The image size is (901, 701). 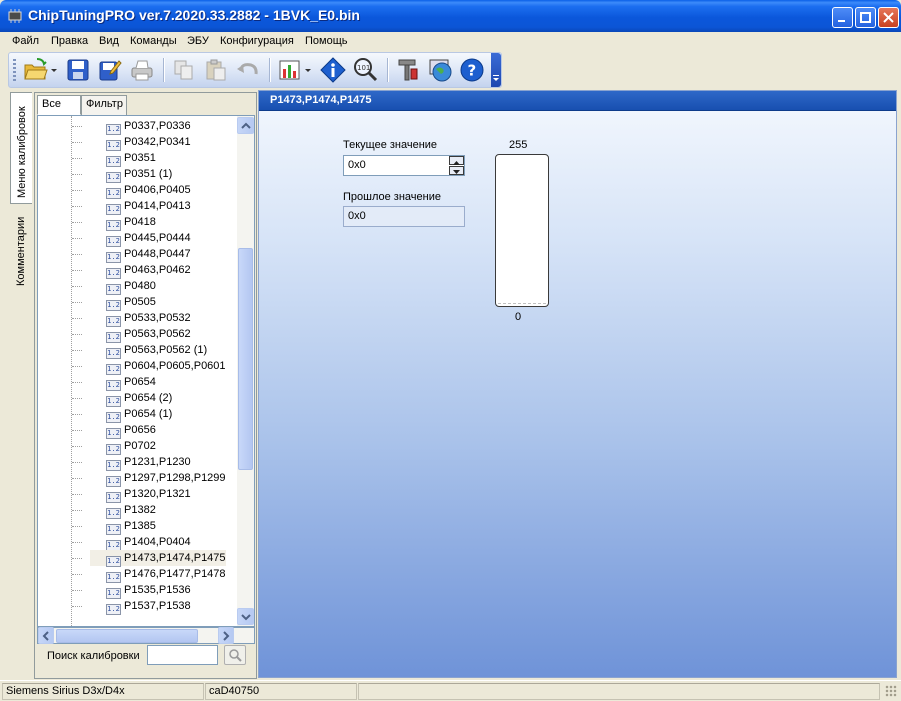 I want to click on scroll-up-button, so click(x=245, y=125).